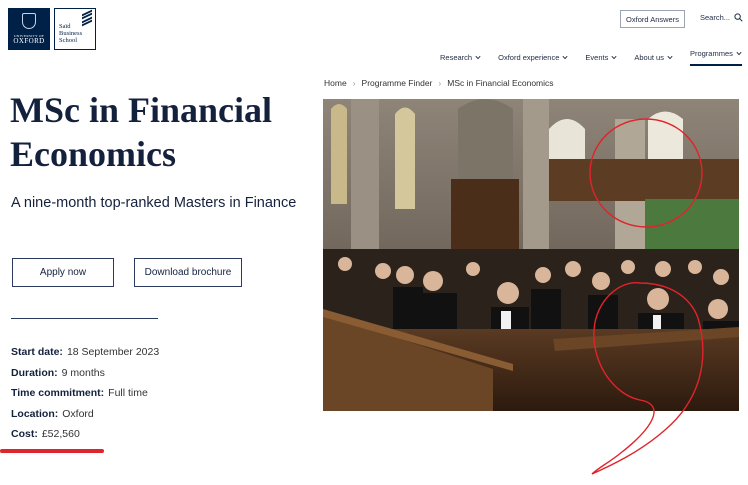 Image resolution: width=748 pixels, height=485 pixels. Describe the element at coordinates (83, 372) in the screenshot. I see `fact-value: 9 months` at that location.